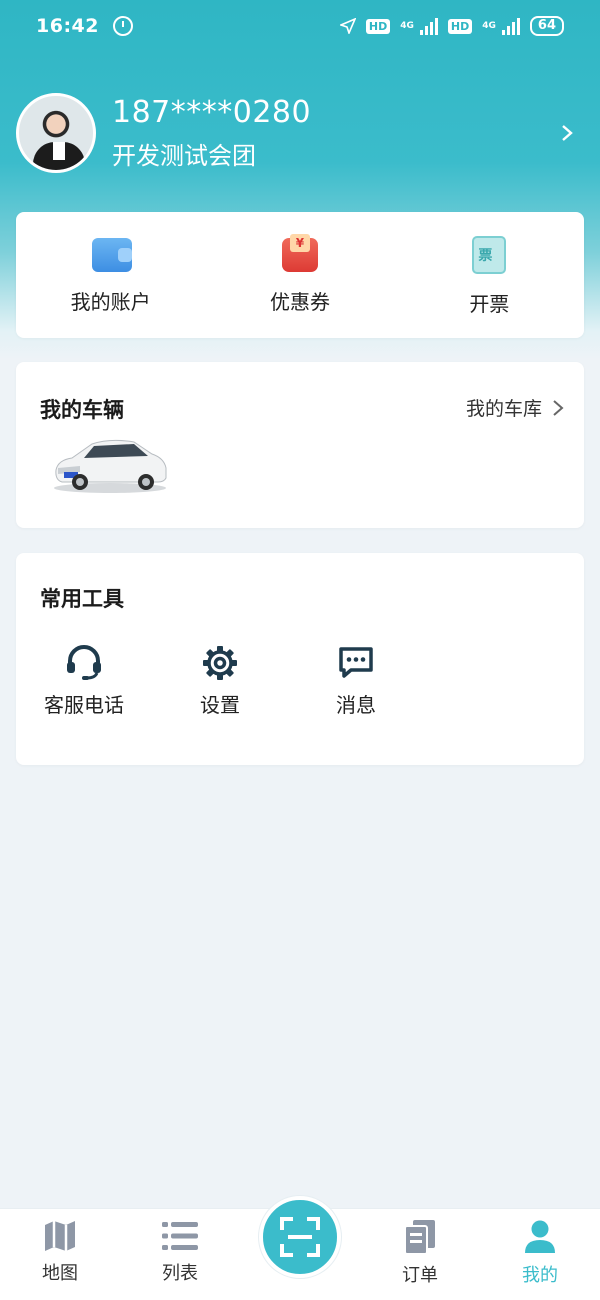 Image resolution: width=600 pixels, height=1300 pixels. I want to click on invoice-icon: 票, so click(489, 255).